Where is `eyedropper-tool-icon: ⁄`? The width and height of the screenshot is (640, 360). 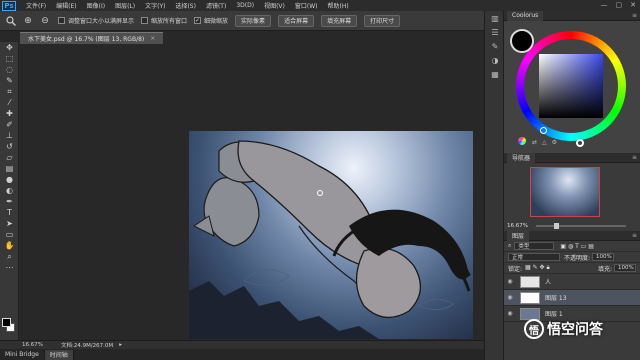
eyedropper-tool-icon: ⁄ is located at coordinates (9, 102).